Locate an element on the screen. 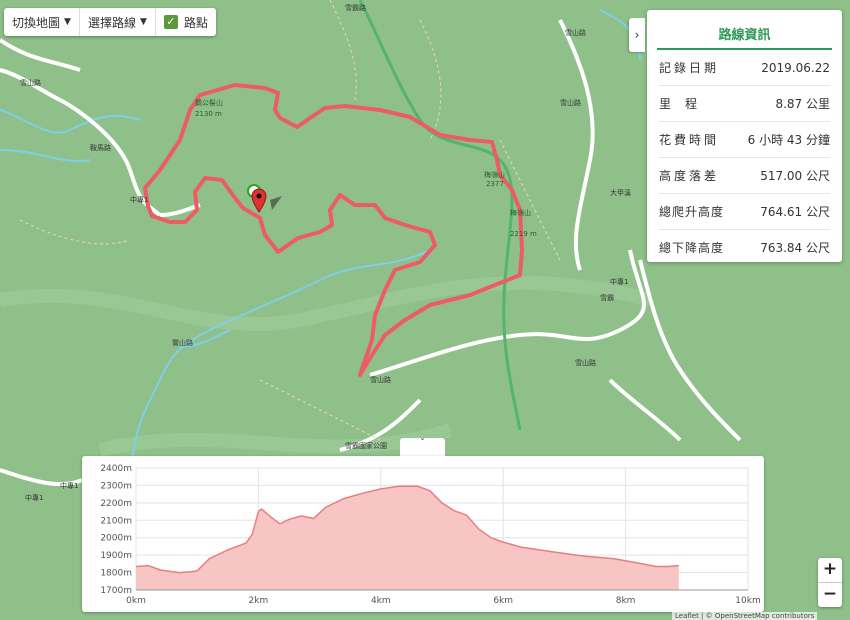 This screenshot has width=850, height=620. info-row-ascent: 總爬升高度 764.61 公尺 is located at coordinates (744, 212).